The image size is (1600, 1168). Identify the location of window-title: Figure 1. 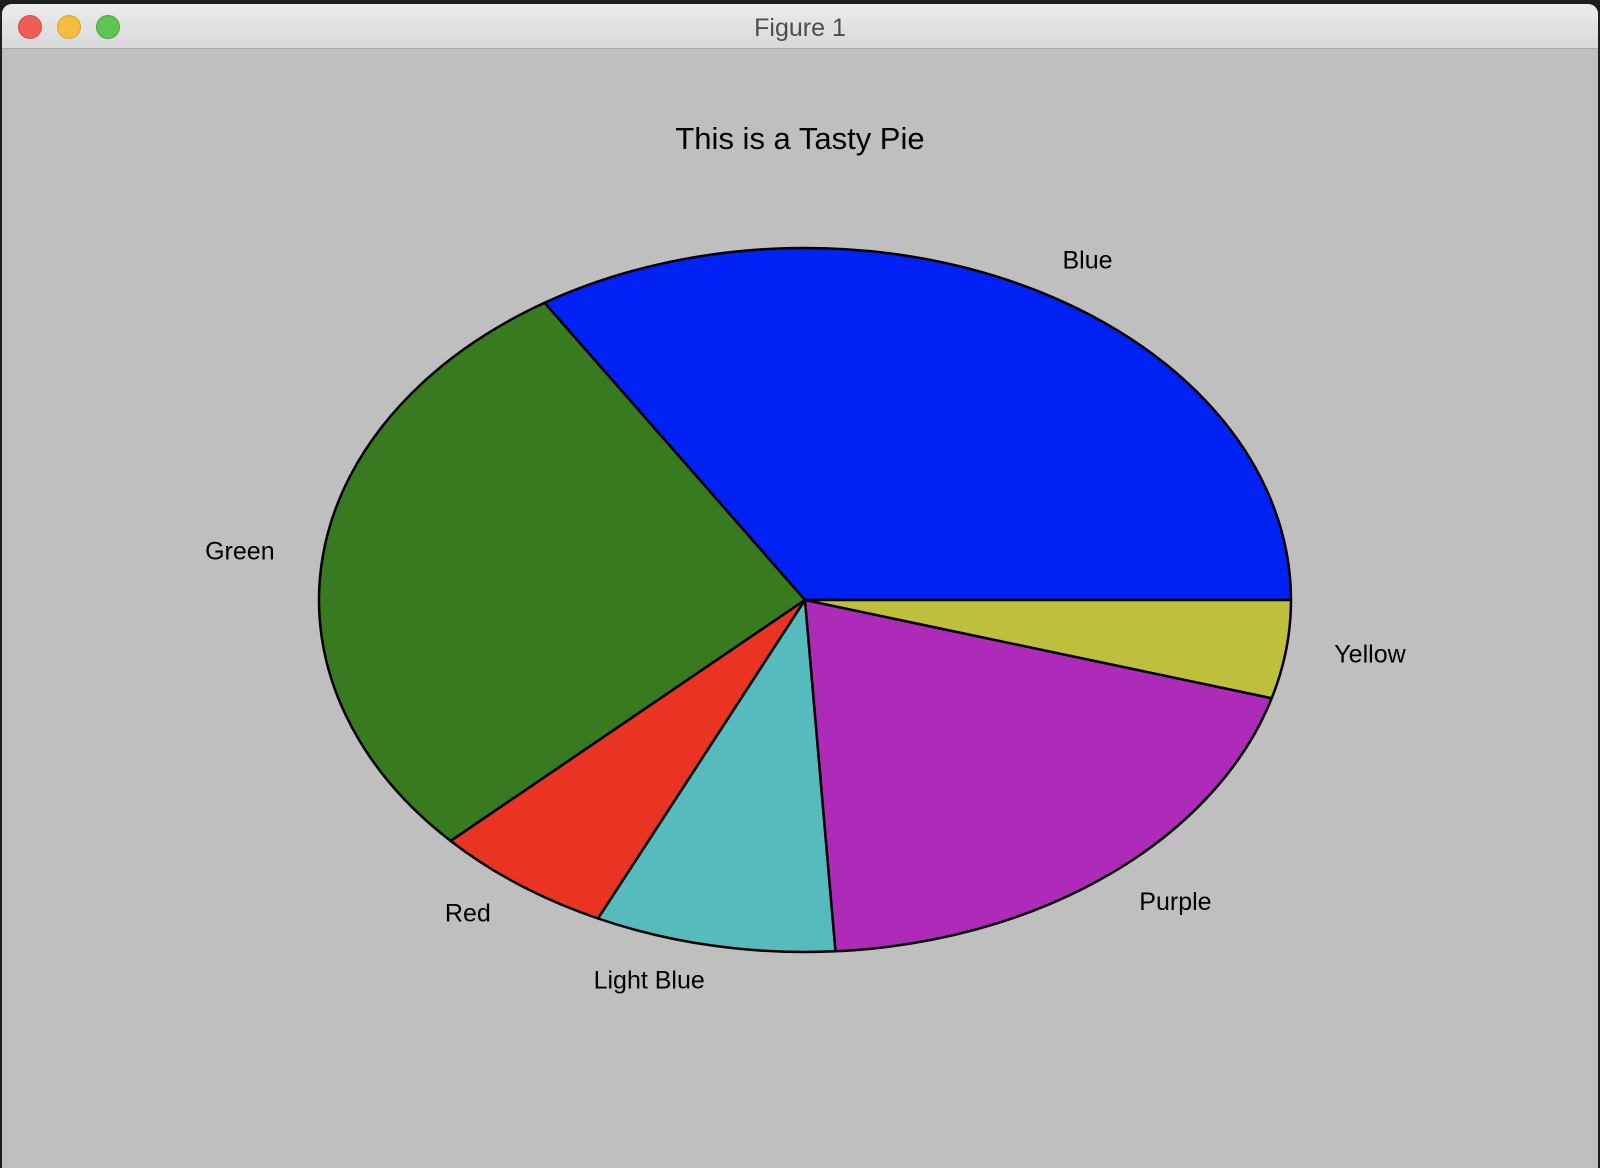
(800, 28).